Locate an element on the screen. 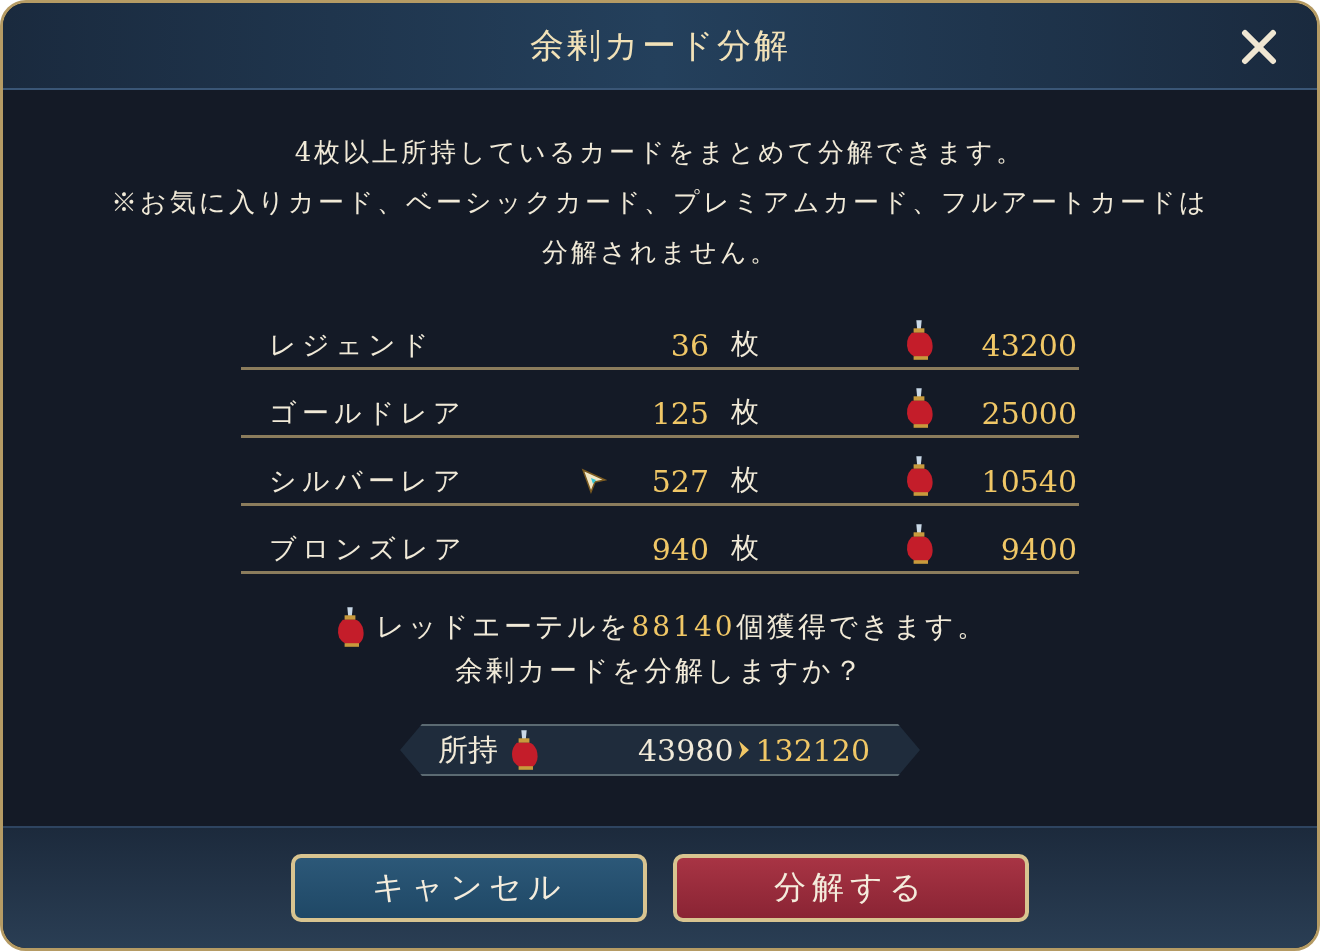 The height and width of the screenshot is (951, 1320). dialog-title: 余剰カード分解 is located at coordinates (660, 45).